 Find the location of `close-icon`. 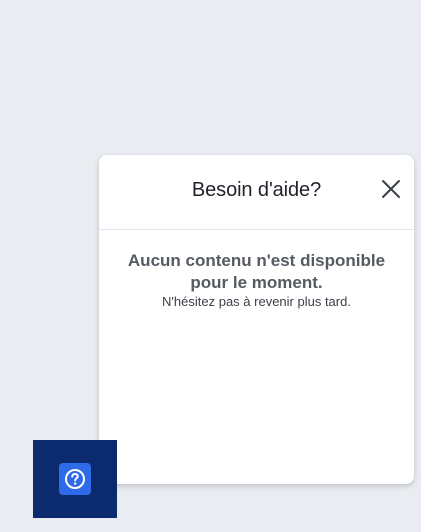

close-icon is located at coordinates (391, 189).